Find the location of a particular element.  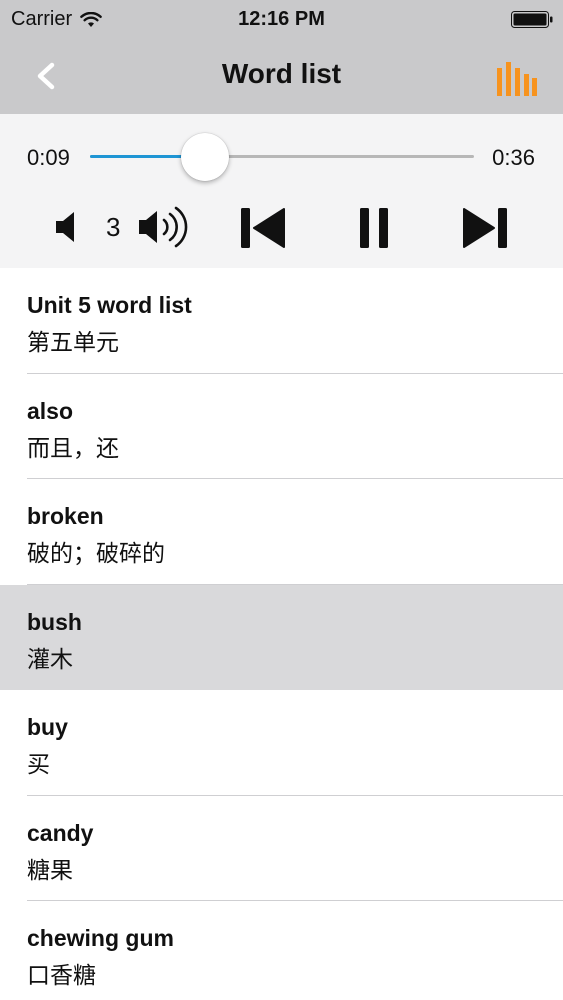

equalizer-icon is located at coordinates (516, 80).